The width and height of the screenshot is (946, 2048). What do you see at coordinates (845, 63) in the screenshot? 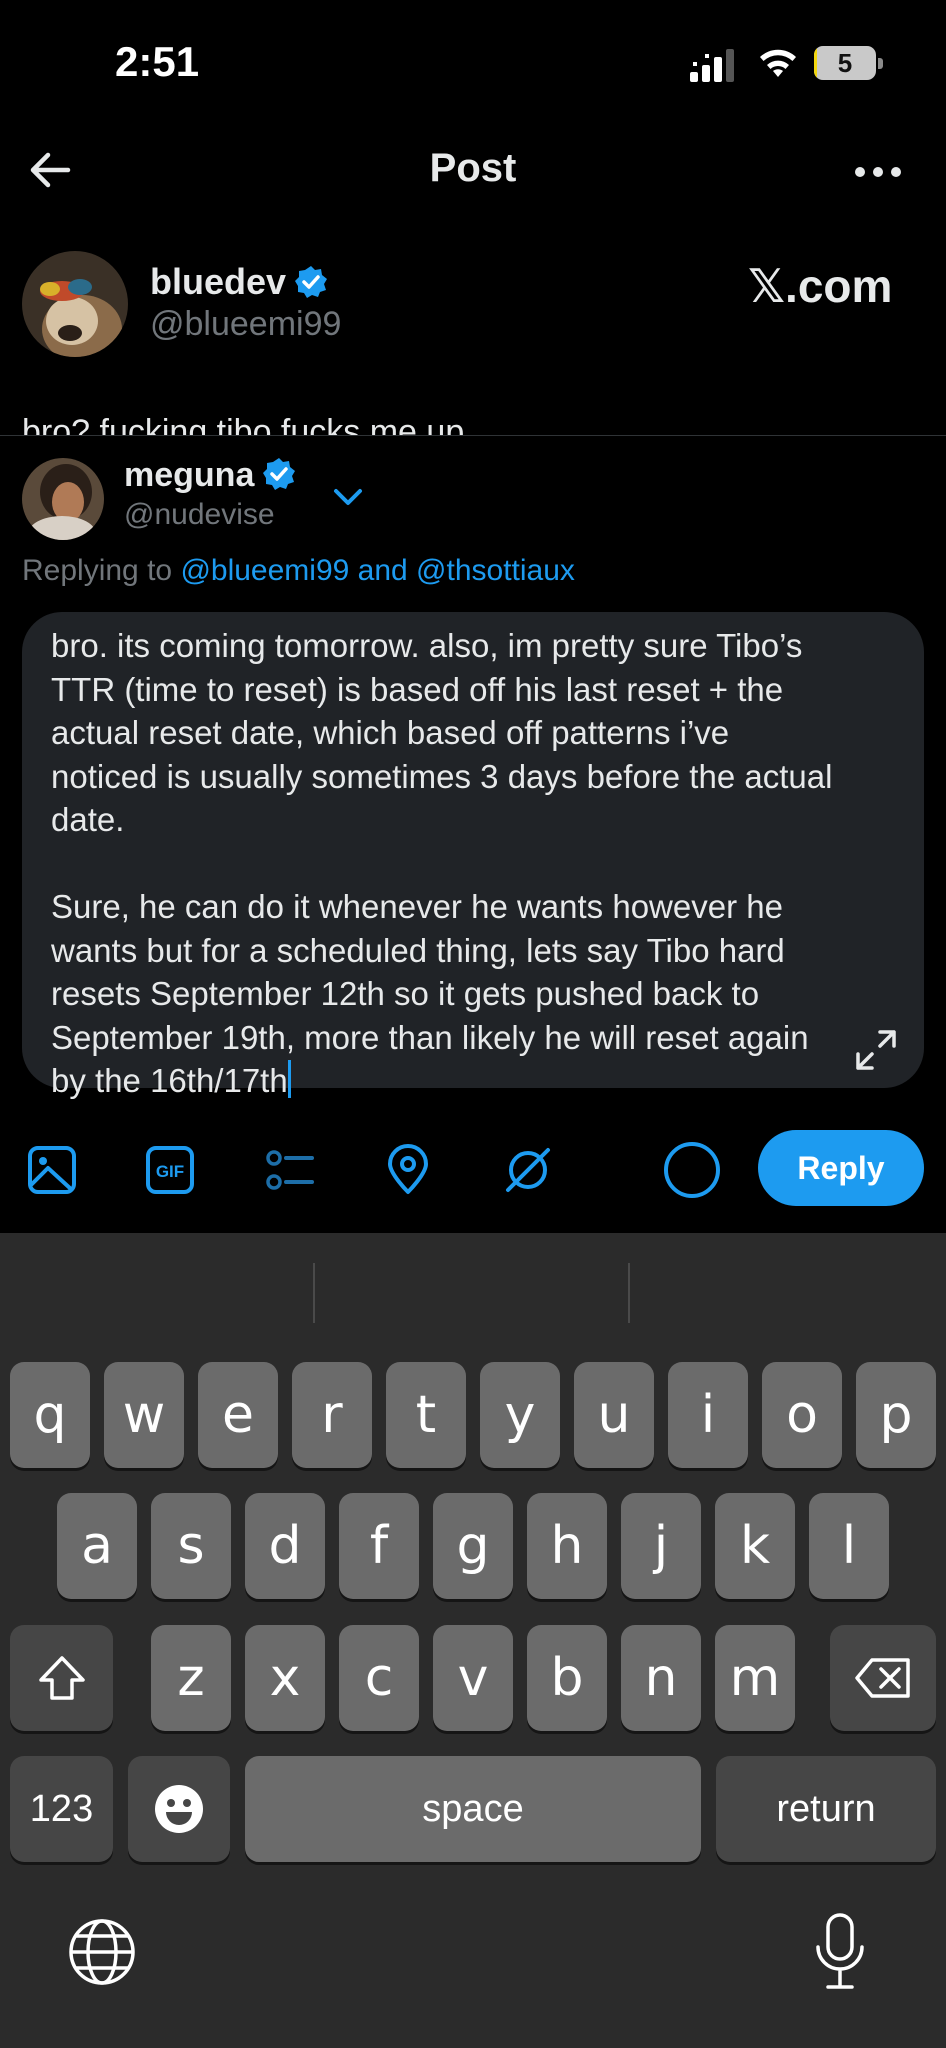
I see `battery-level: 5` at bounding box center [845, 63].